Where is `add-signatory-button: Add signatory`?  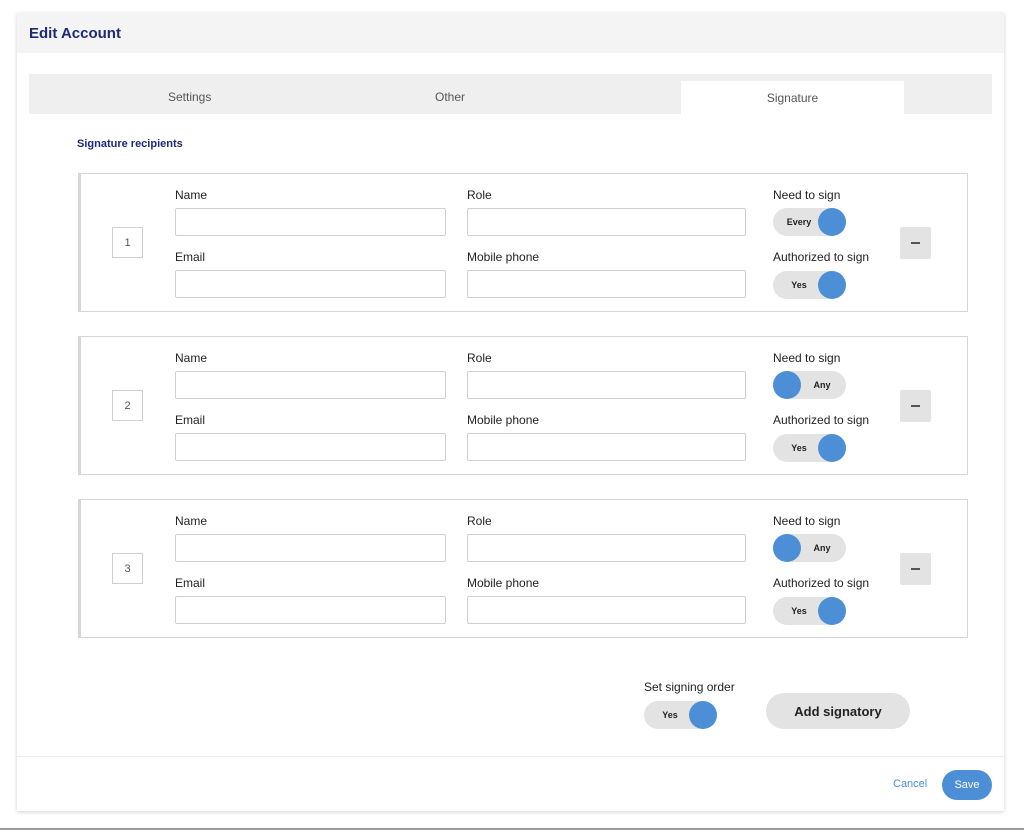
add-signatory-button: Add signatory is located at coordinates (838, 711).